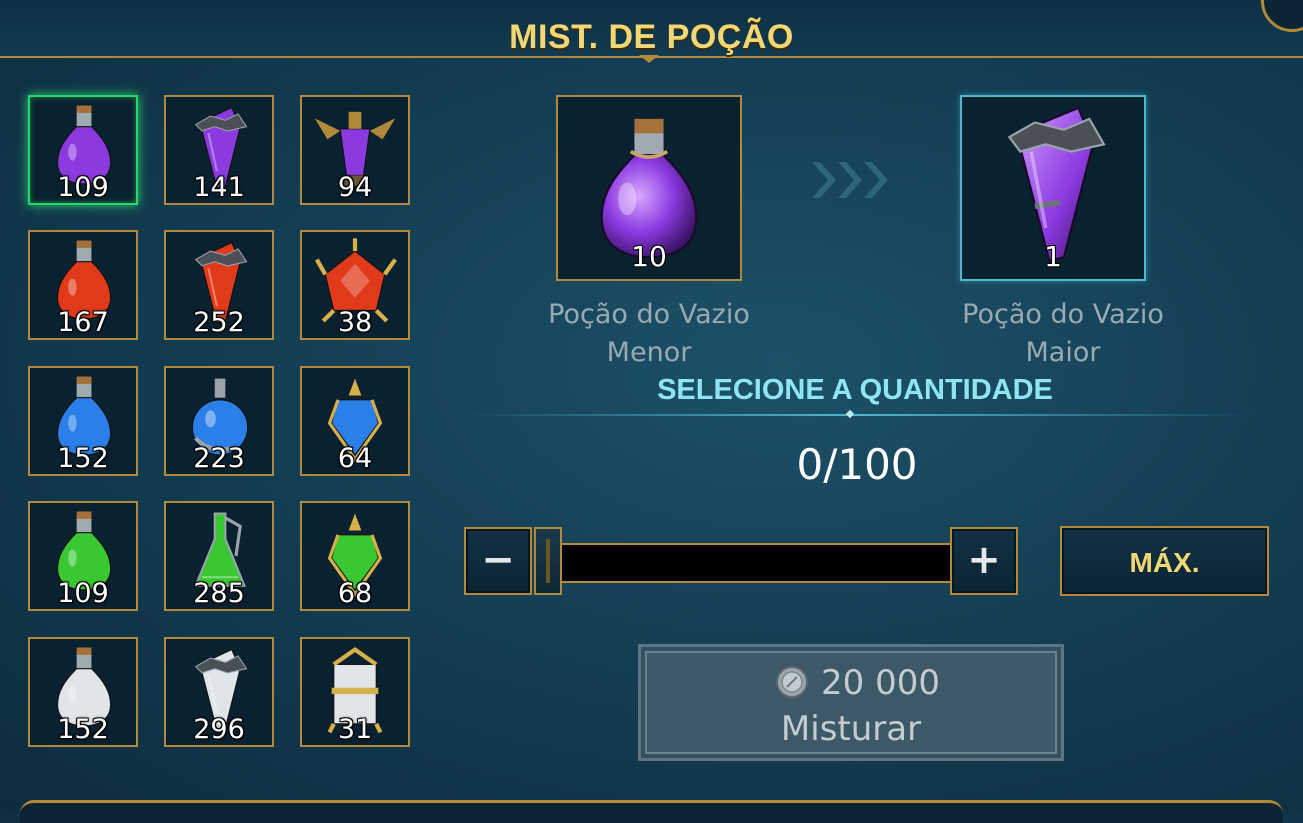 Image resolution: width=1303 pixels, height=823 pixels. I want to click on mix-button: 20 000 Misturar, so click(851, 702).